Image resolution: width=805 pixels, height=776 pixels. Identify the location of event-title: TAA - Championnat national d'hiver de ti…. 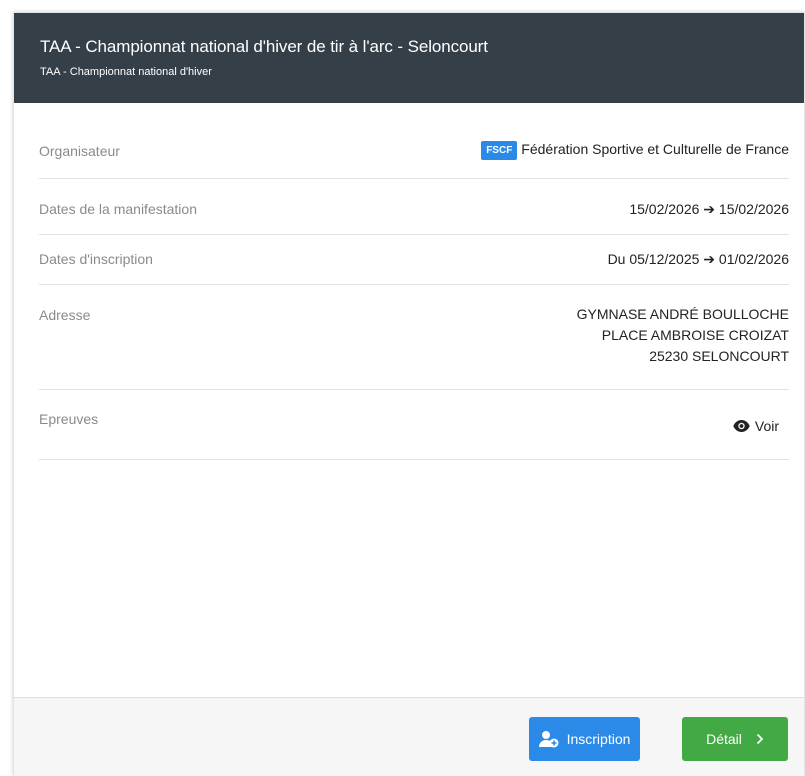
(264, 46).